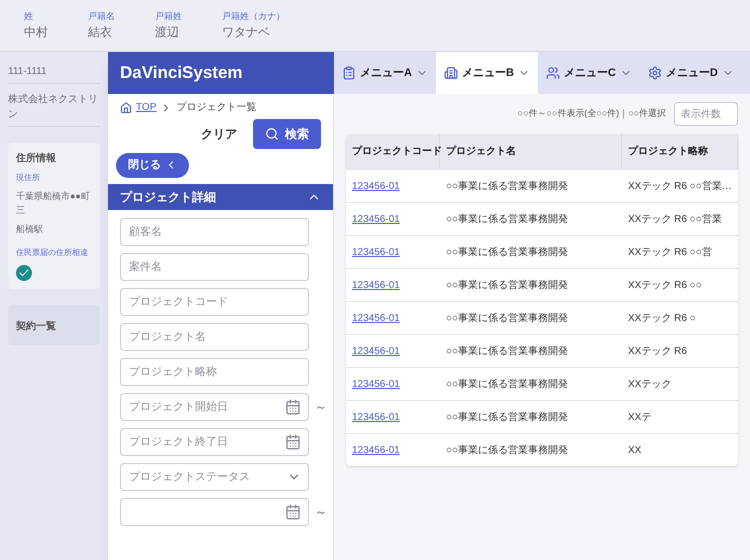  Describe the element at coordinates (287, 134) in the screenshot. I see `search-button: 検索` at that location.